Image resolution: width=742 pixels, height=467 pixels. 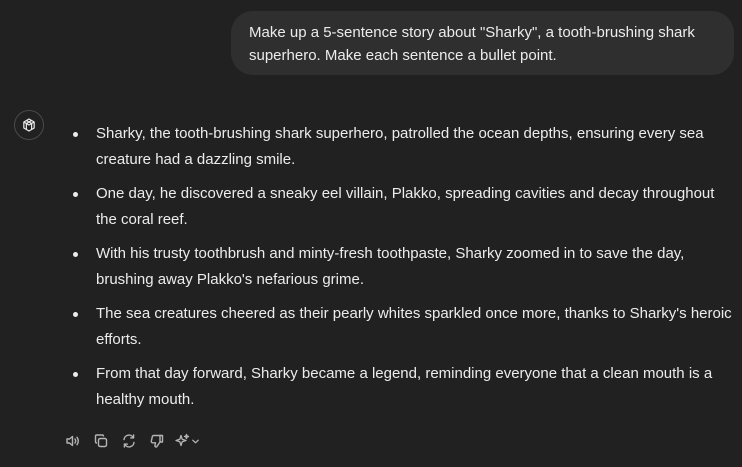 I want to click on model-switch-button, so click(x=187, y=441).